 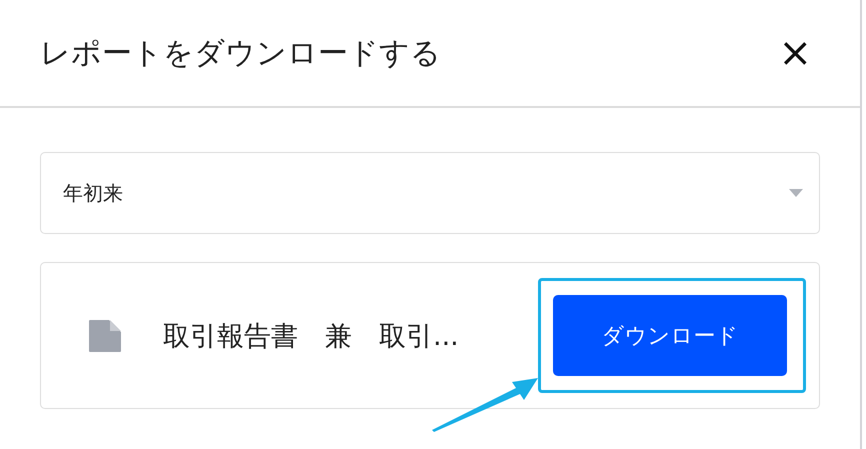 I want to click on file-icon, so click(x=105, y=336).